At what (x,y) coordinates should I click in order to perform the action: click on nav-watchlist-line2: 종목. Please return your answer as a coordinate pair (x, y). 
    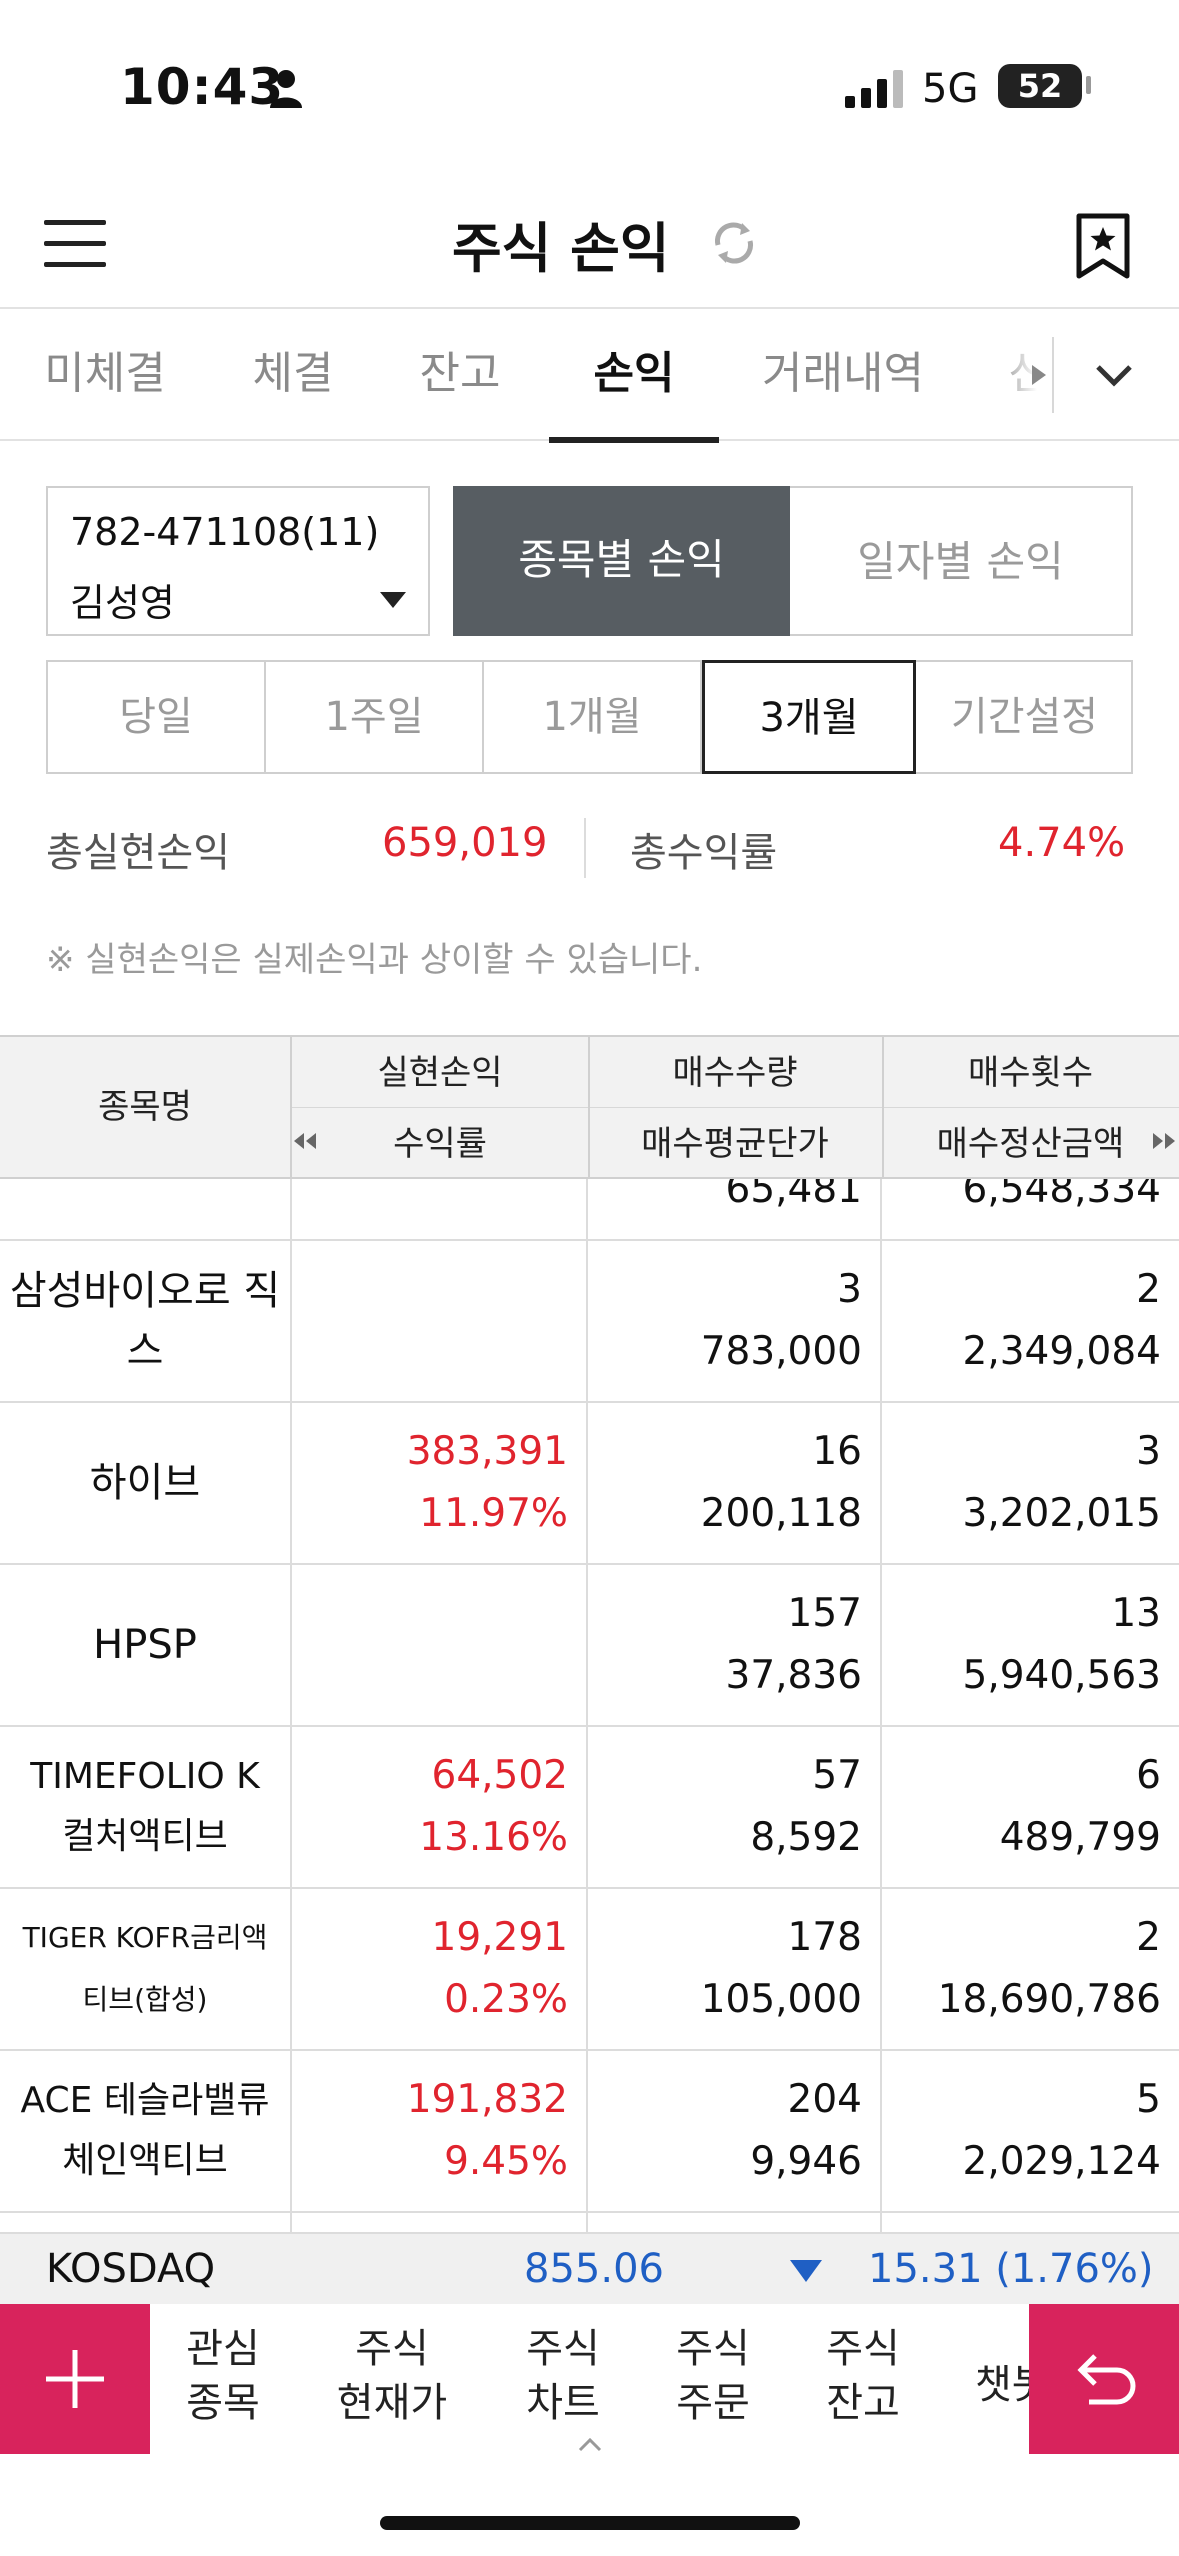
    Looking at the image, I should click on (223, 2403).